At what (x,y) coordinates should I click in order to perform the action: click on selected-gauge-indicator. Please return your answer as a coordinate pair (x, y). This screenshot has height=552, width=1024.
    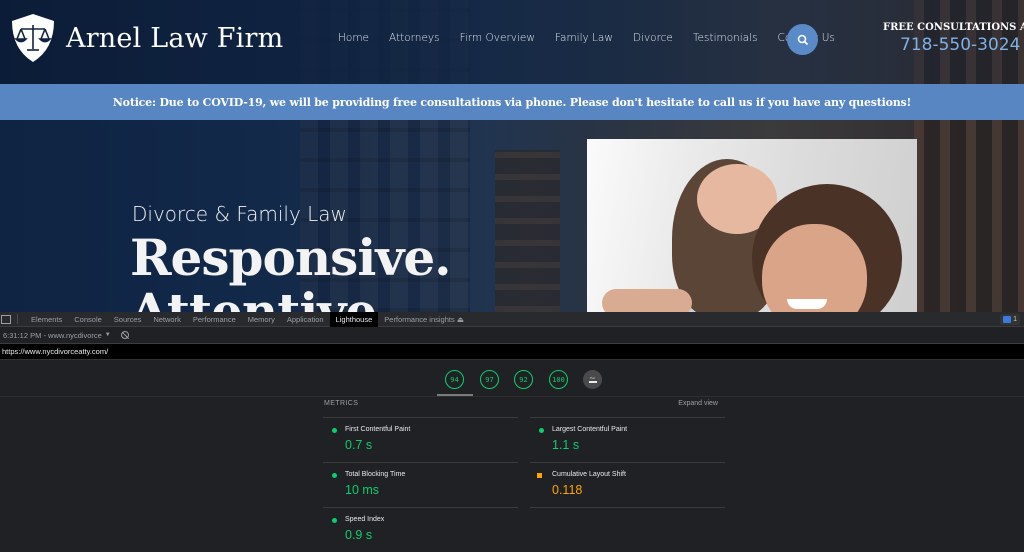
    Looking at the image, I should click on (455, 395).